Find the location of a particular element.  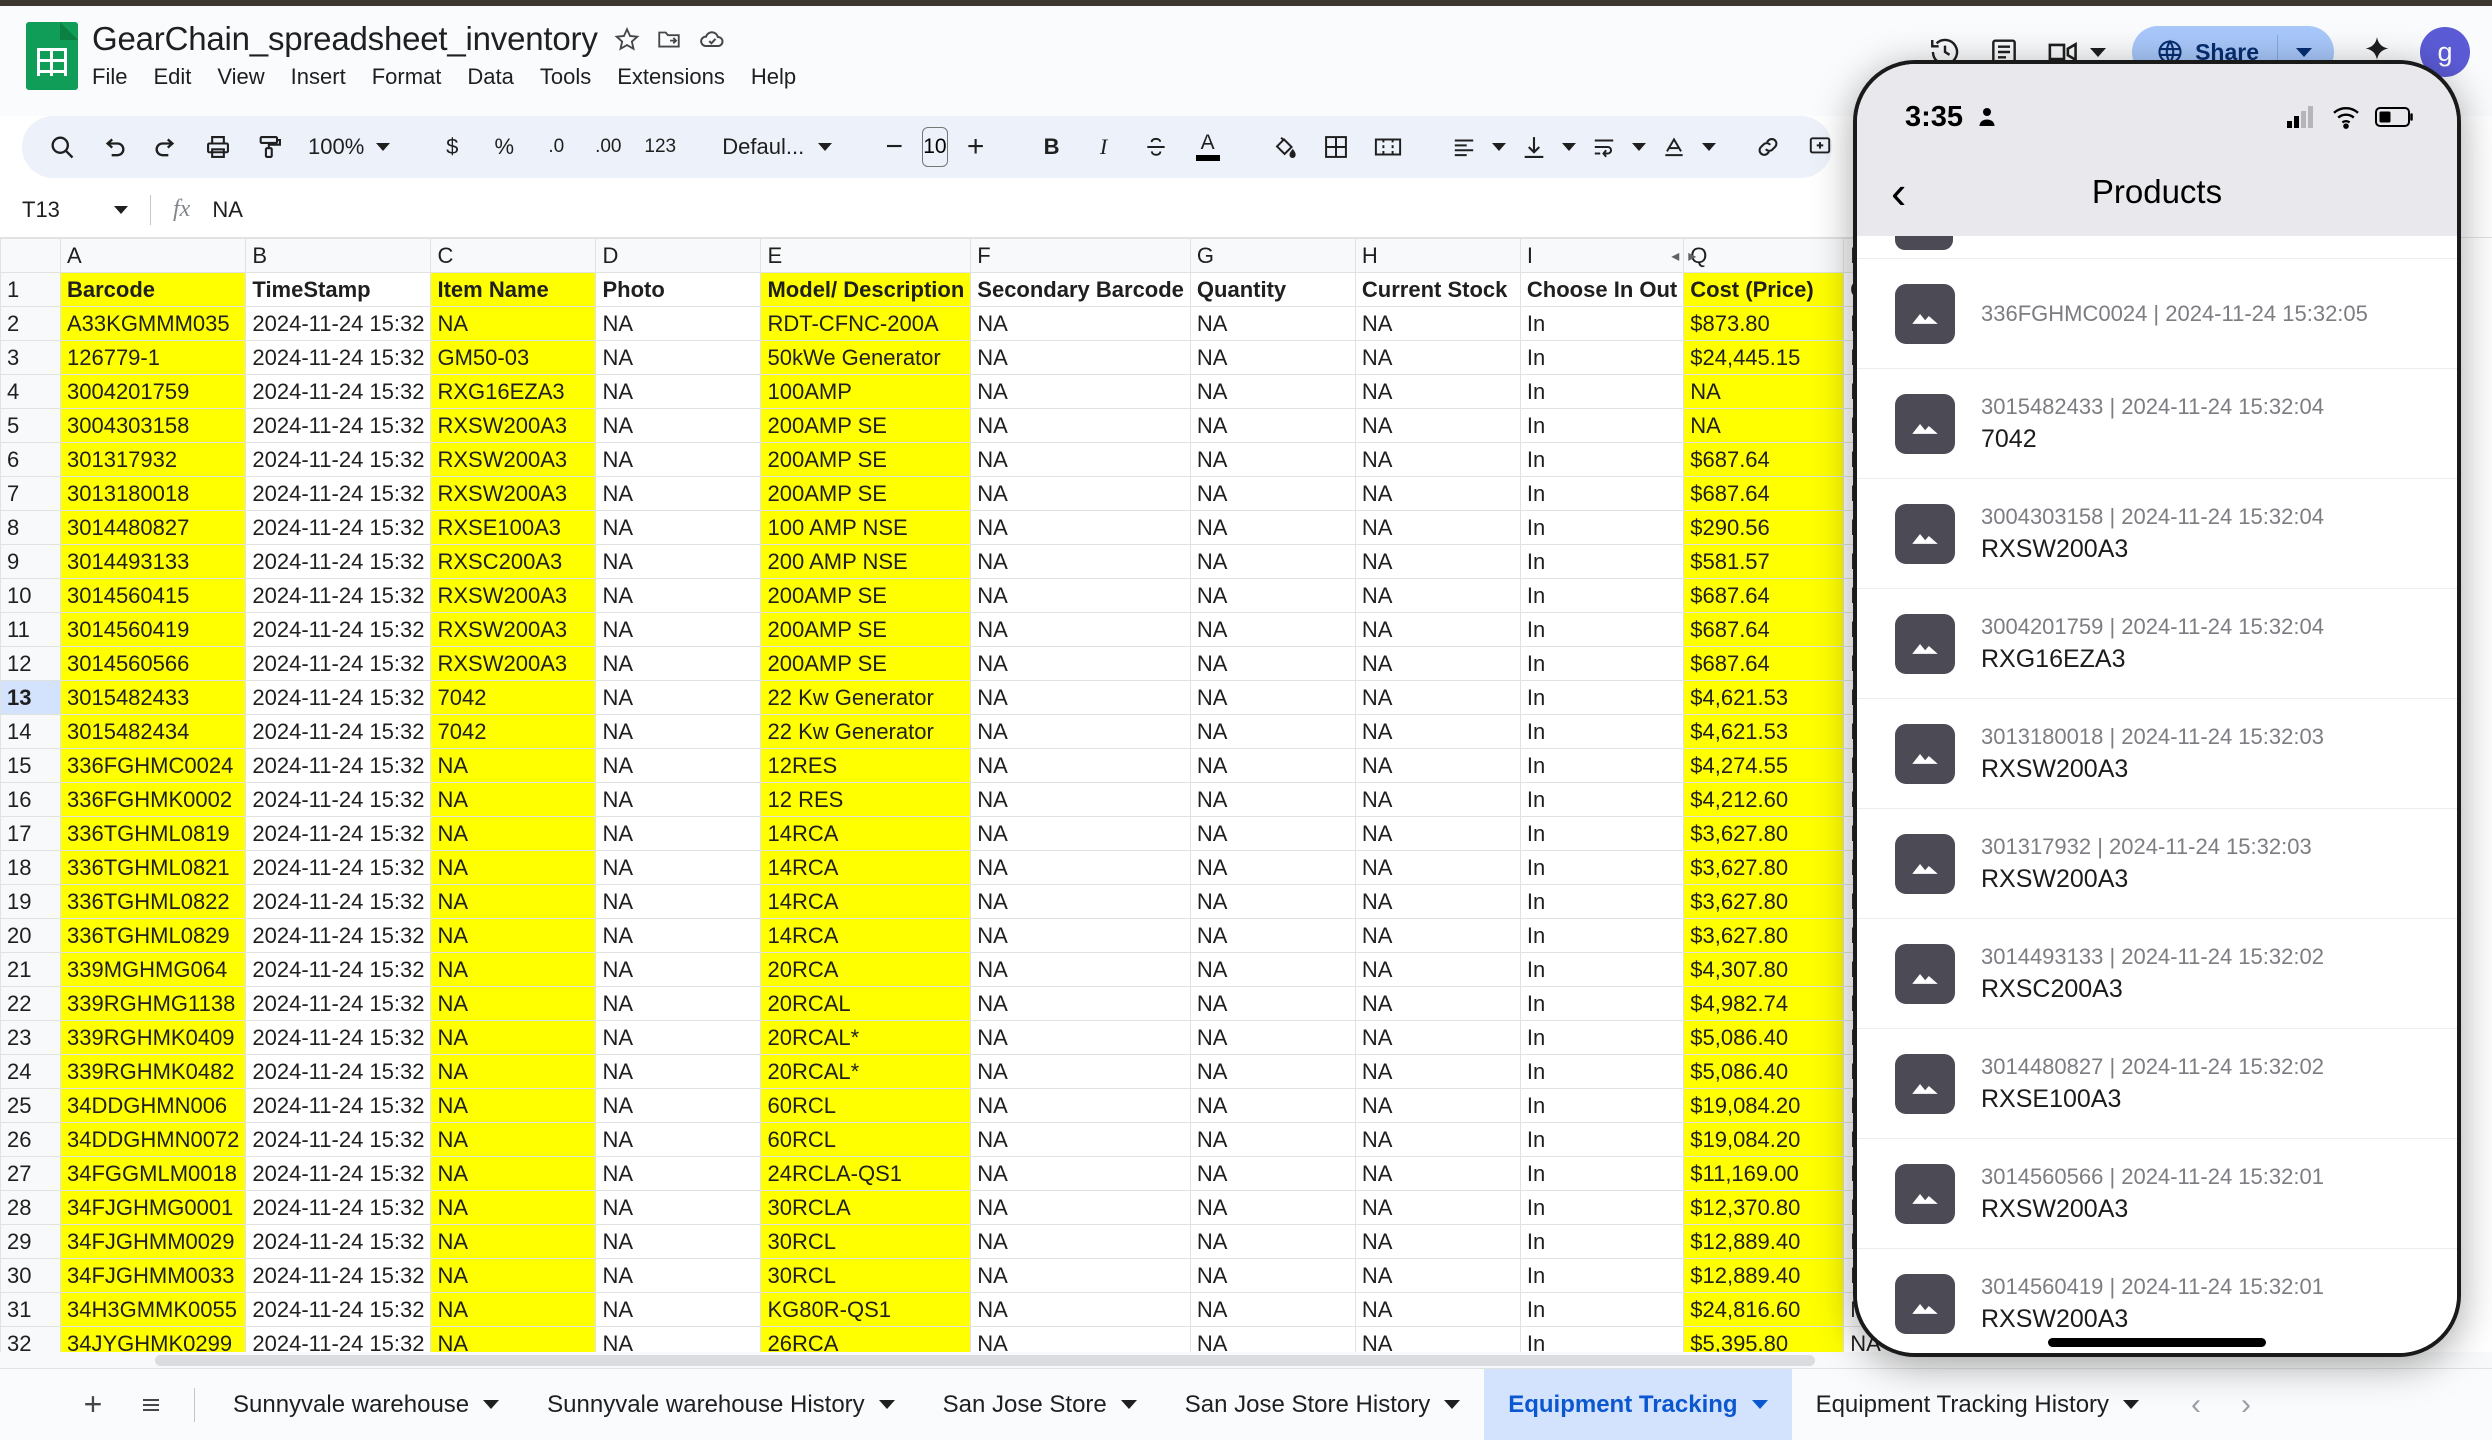

cell-F23: NA is located at coordinates (1080, 1037).